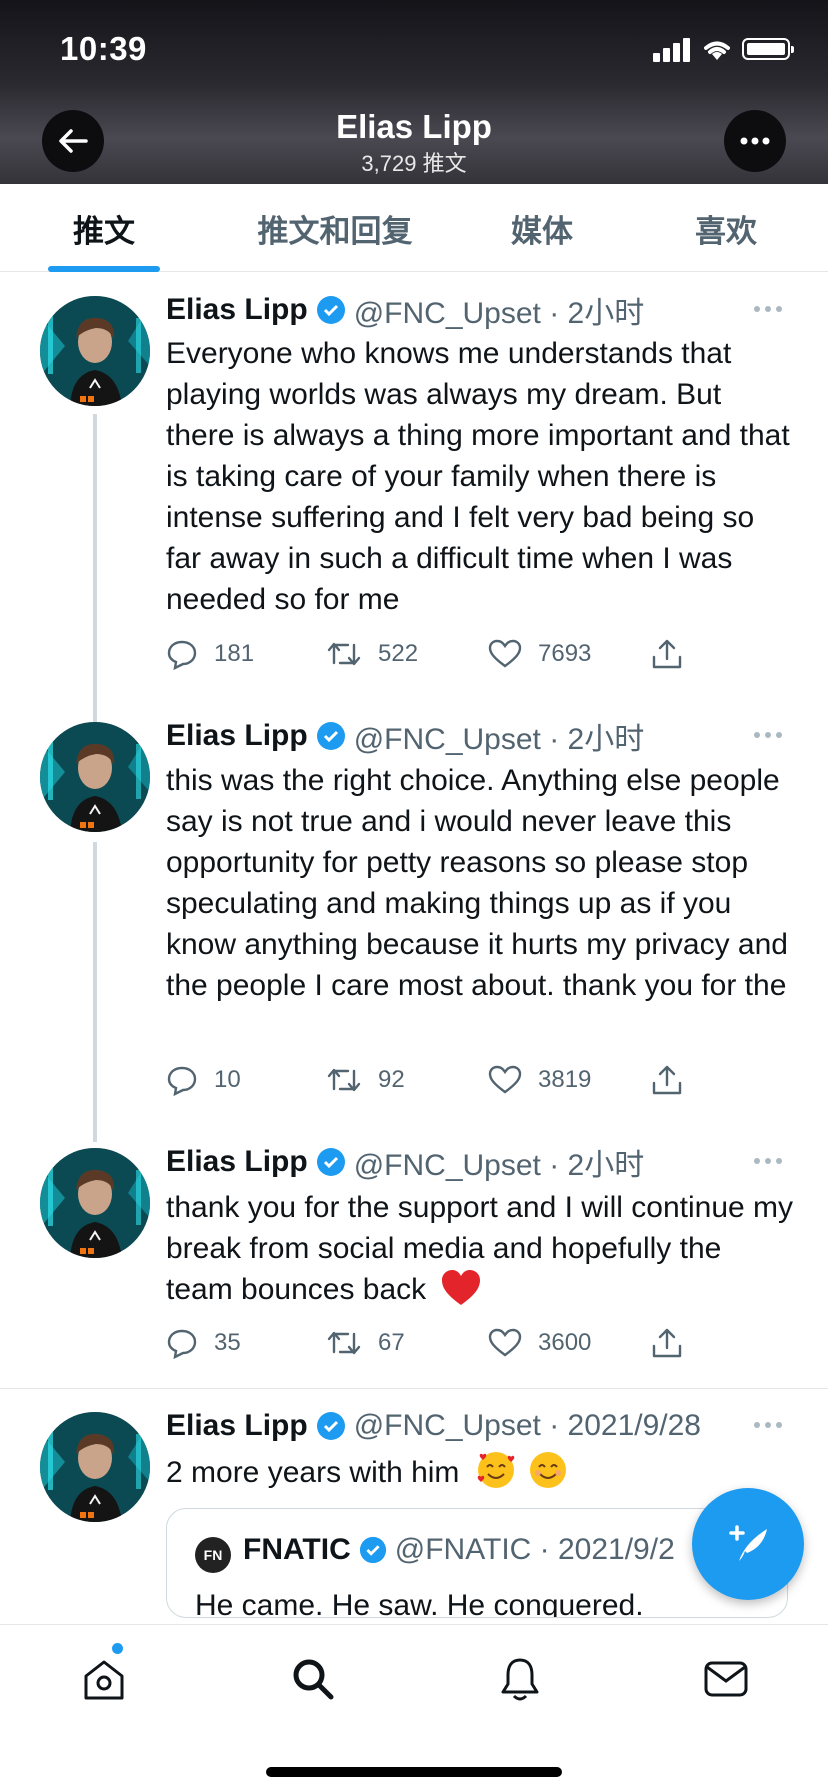 The height and width of the screenshot is (1792, 828). Describe the element at coordinates (717, 50) in the screenshot. I see `wifi-icon` at that location.